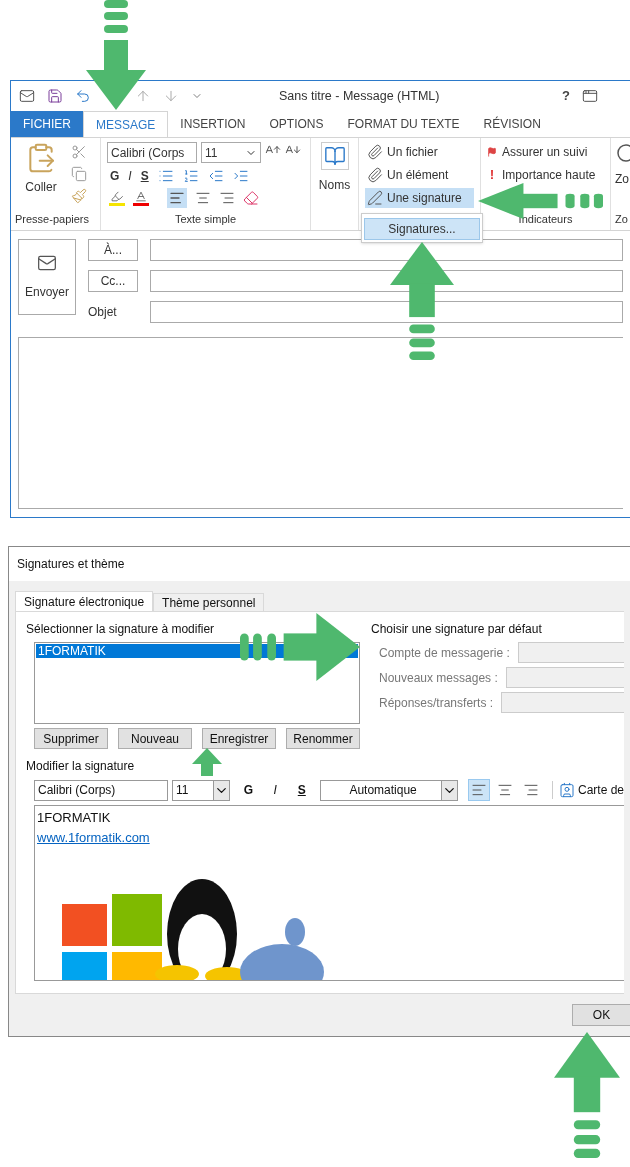 This screenshot has height=1167, width=630. I want to click on dialog-button: Enregistrer, so click(239, 738).